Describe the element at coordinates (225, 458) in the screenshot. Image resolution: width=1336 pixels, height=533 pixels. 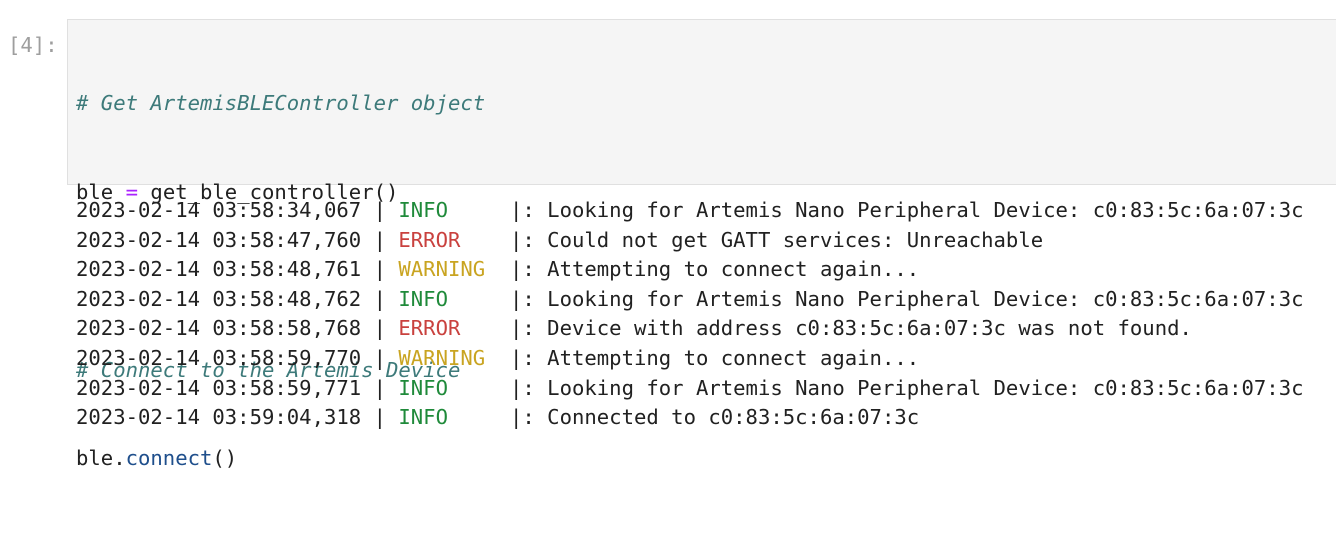
I see `code-args: ()` at that location.